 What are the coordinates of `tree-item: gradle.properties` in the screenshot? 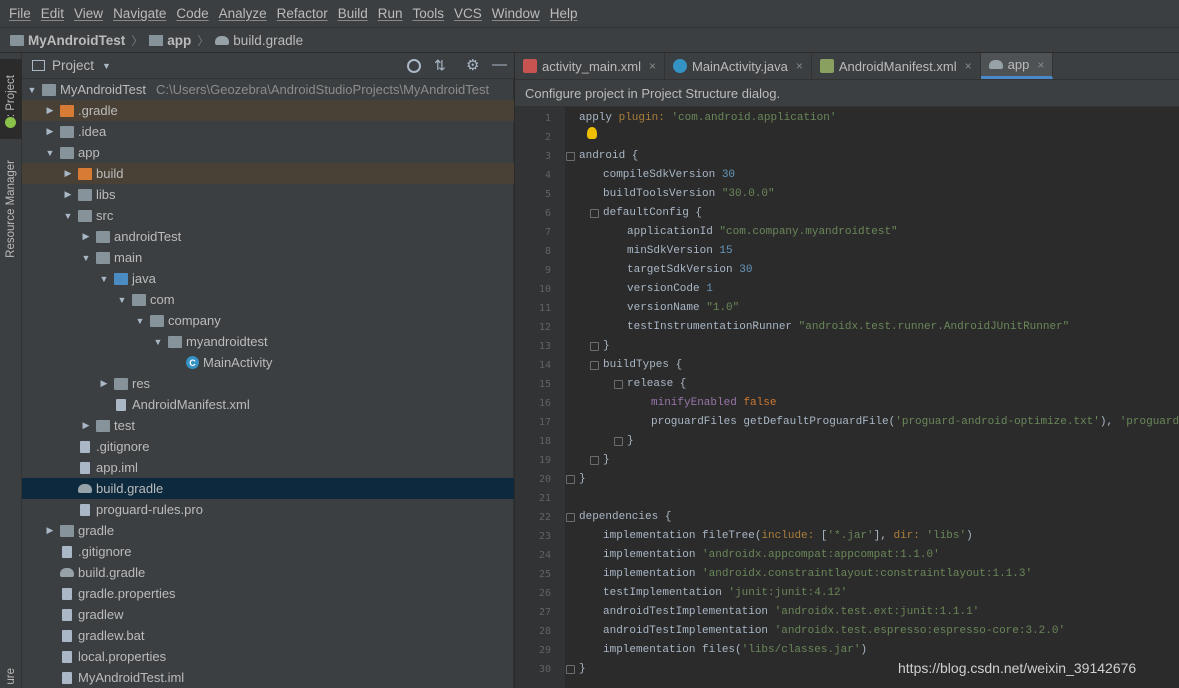 It's located at (268, 593).